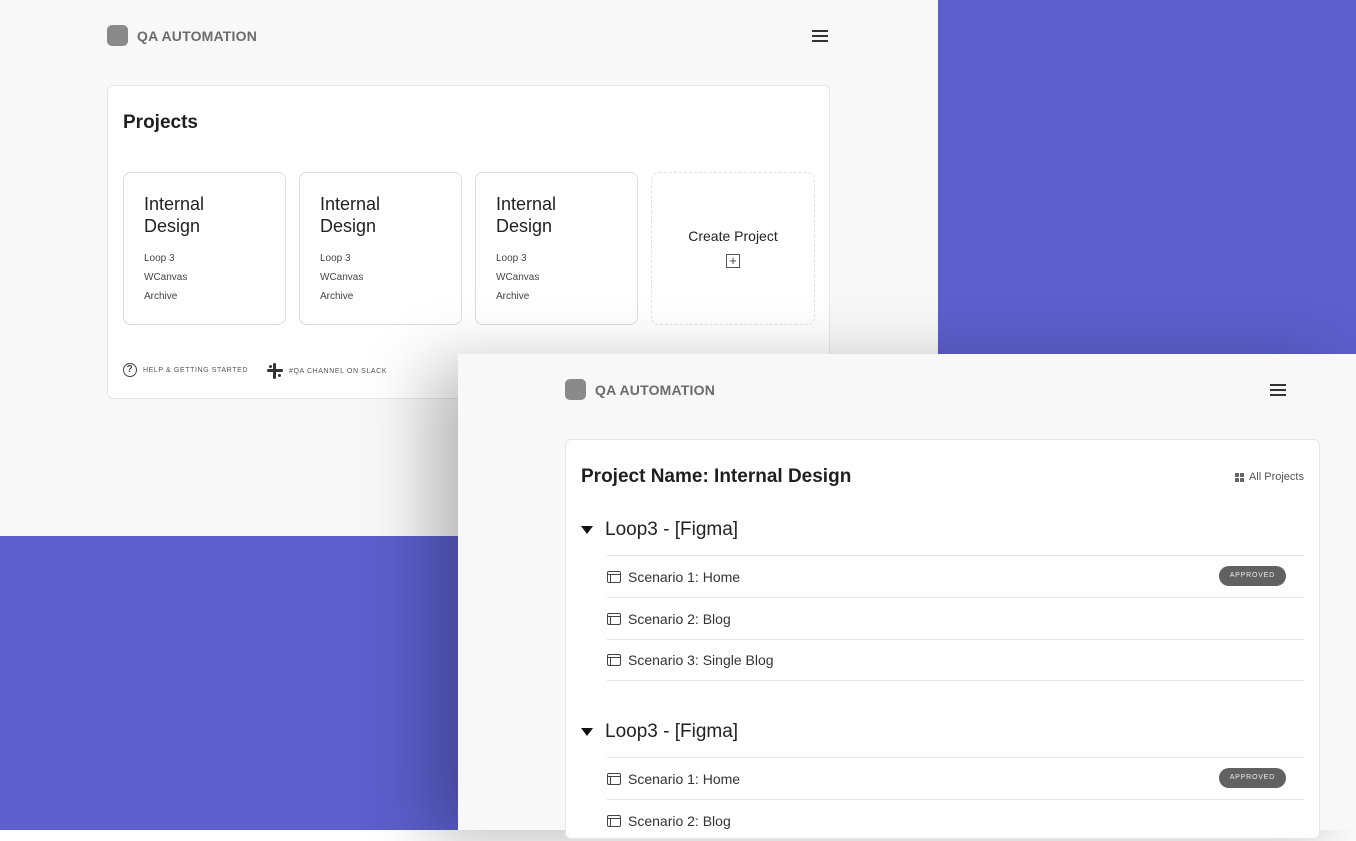 The image size is (1356, 841). Describe the element at coordinates (716, 476) in the screenshot. I see `project-title: Project Name: Internal Design` at that location.